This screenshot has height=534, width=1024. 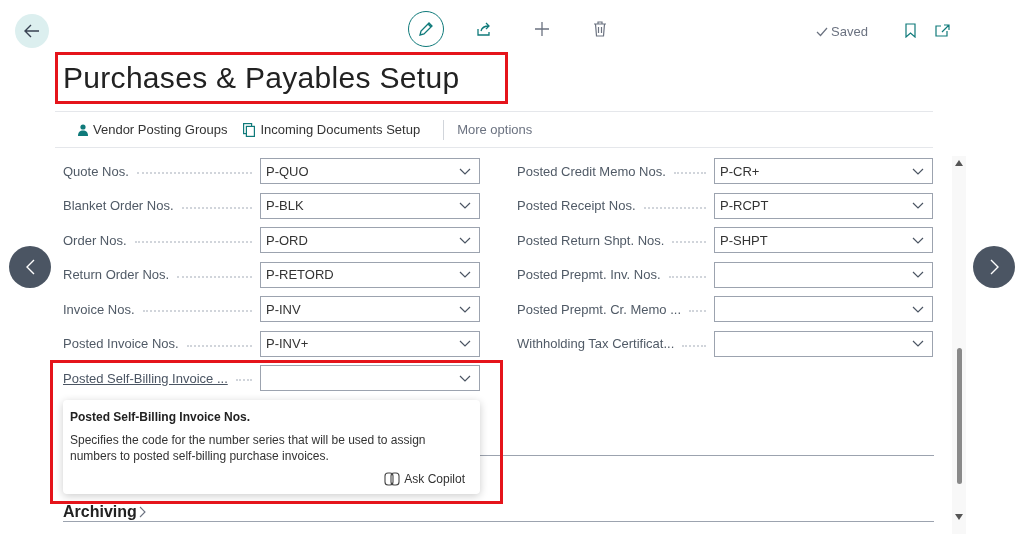 I want to click on person-icon, so click(x=83, y=129).